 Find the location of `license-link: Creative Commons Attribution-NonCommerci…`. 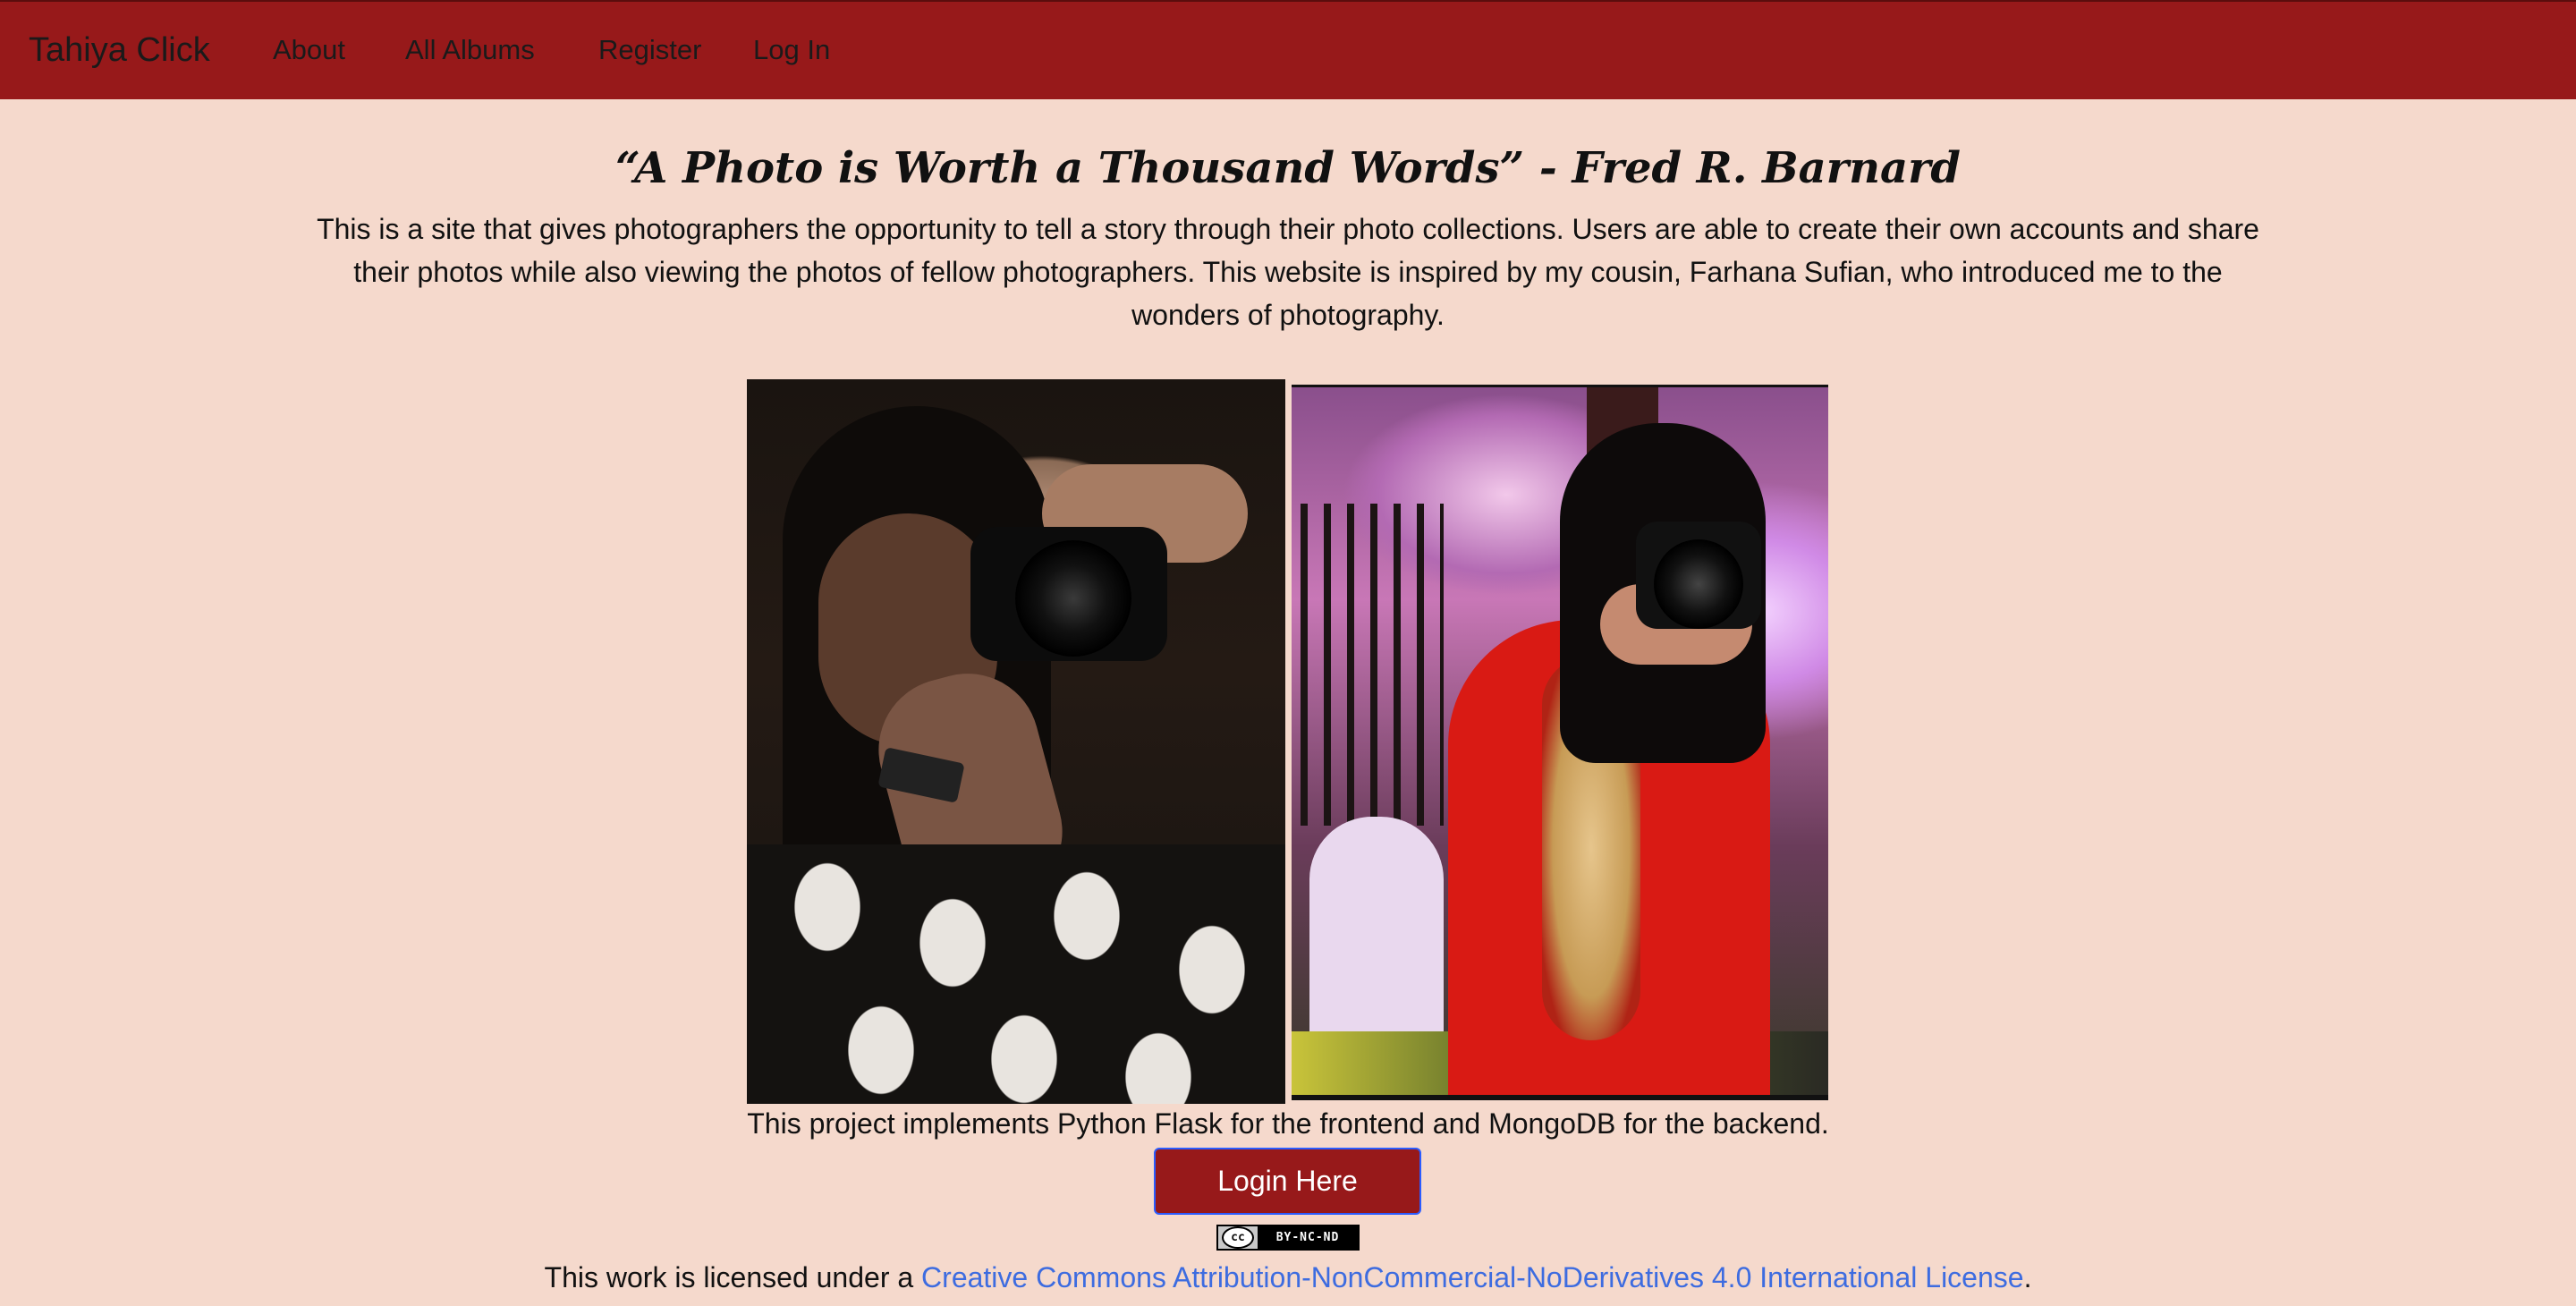

license-link: Creative Commons Attribution-NonCommerci… is located at coordinates (1472, 1277).